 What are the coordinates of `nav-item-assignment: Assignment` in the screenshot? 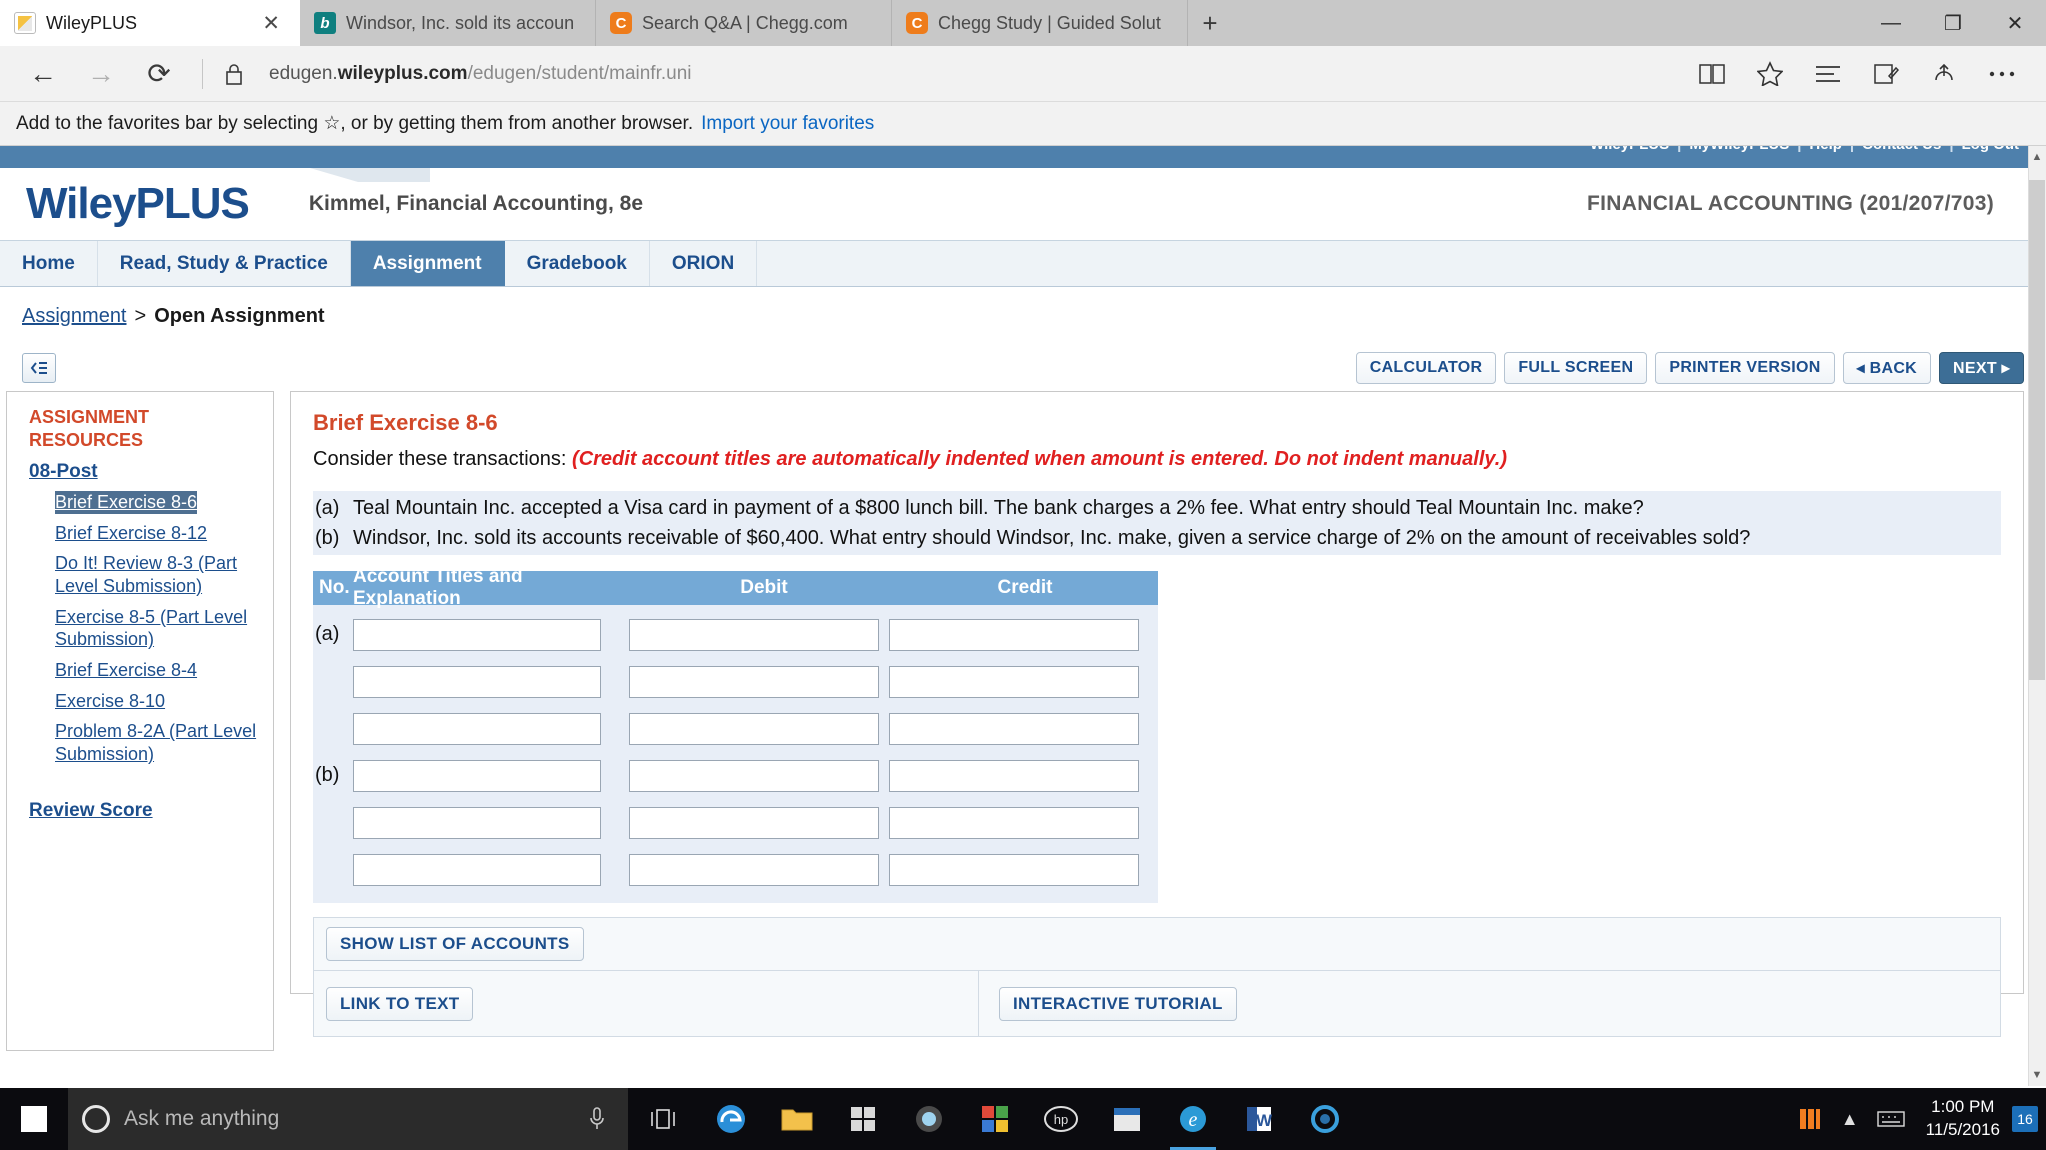 It's located at (427, 263).